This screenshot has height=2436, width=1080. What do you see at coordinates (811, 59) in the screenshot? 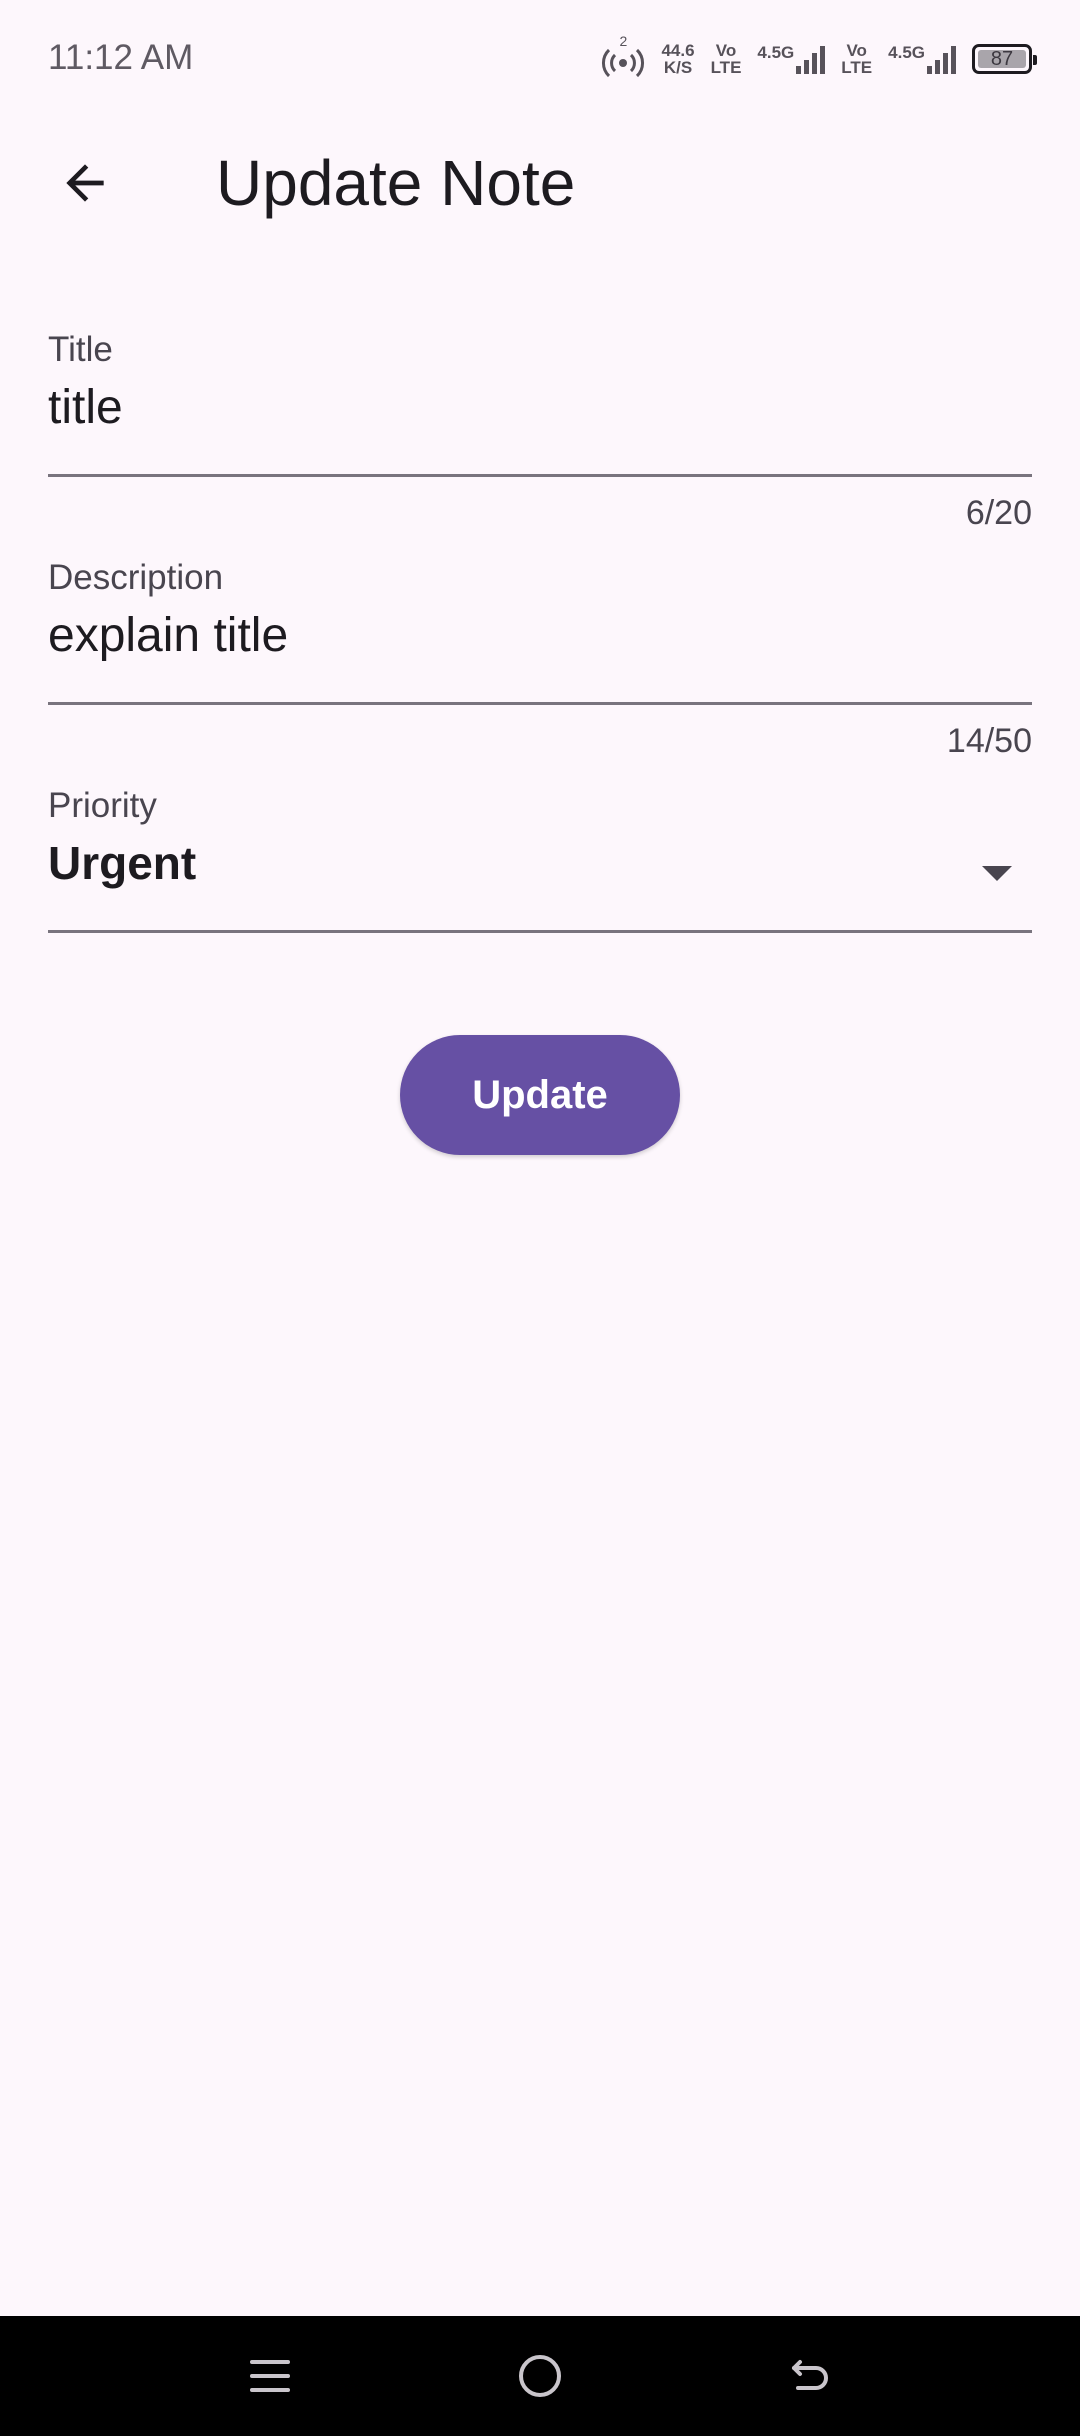
I see `sim1-signal-bars-icon` at bounding box center [811, 59].